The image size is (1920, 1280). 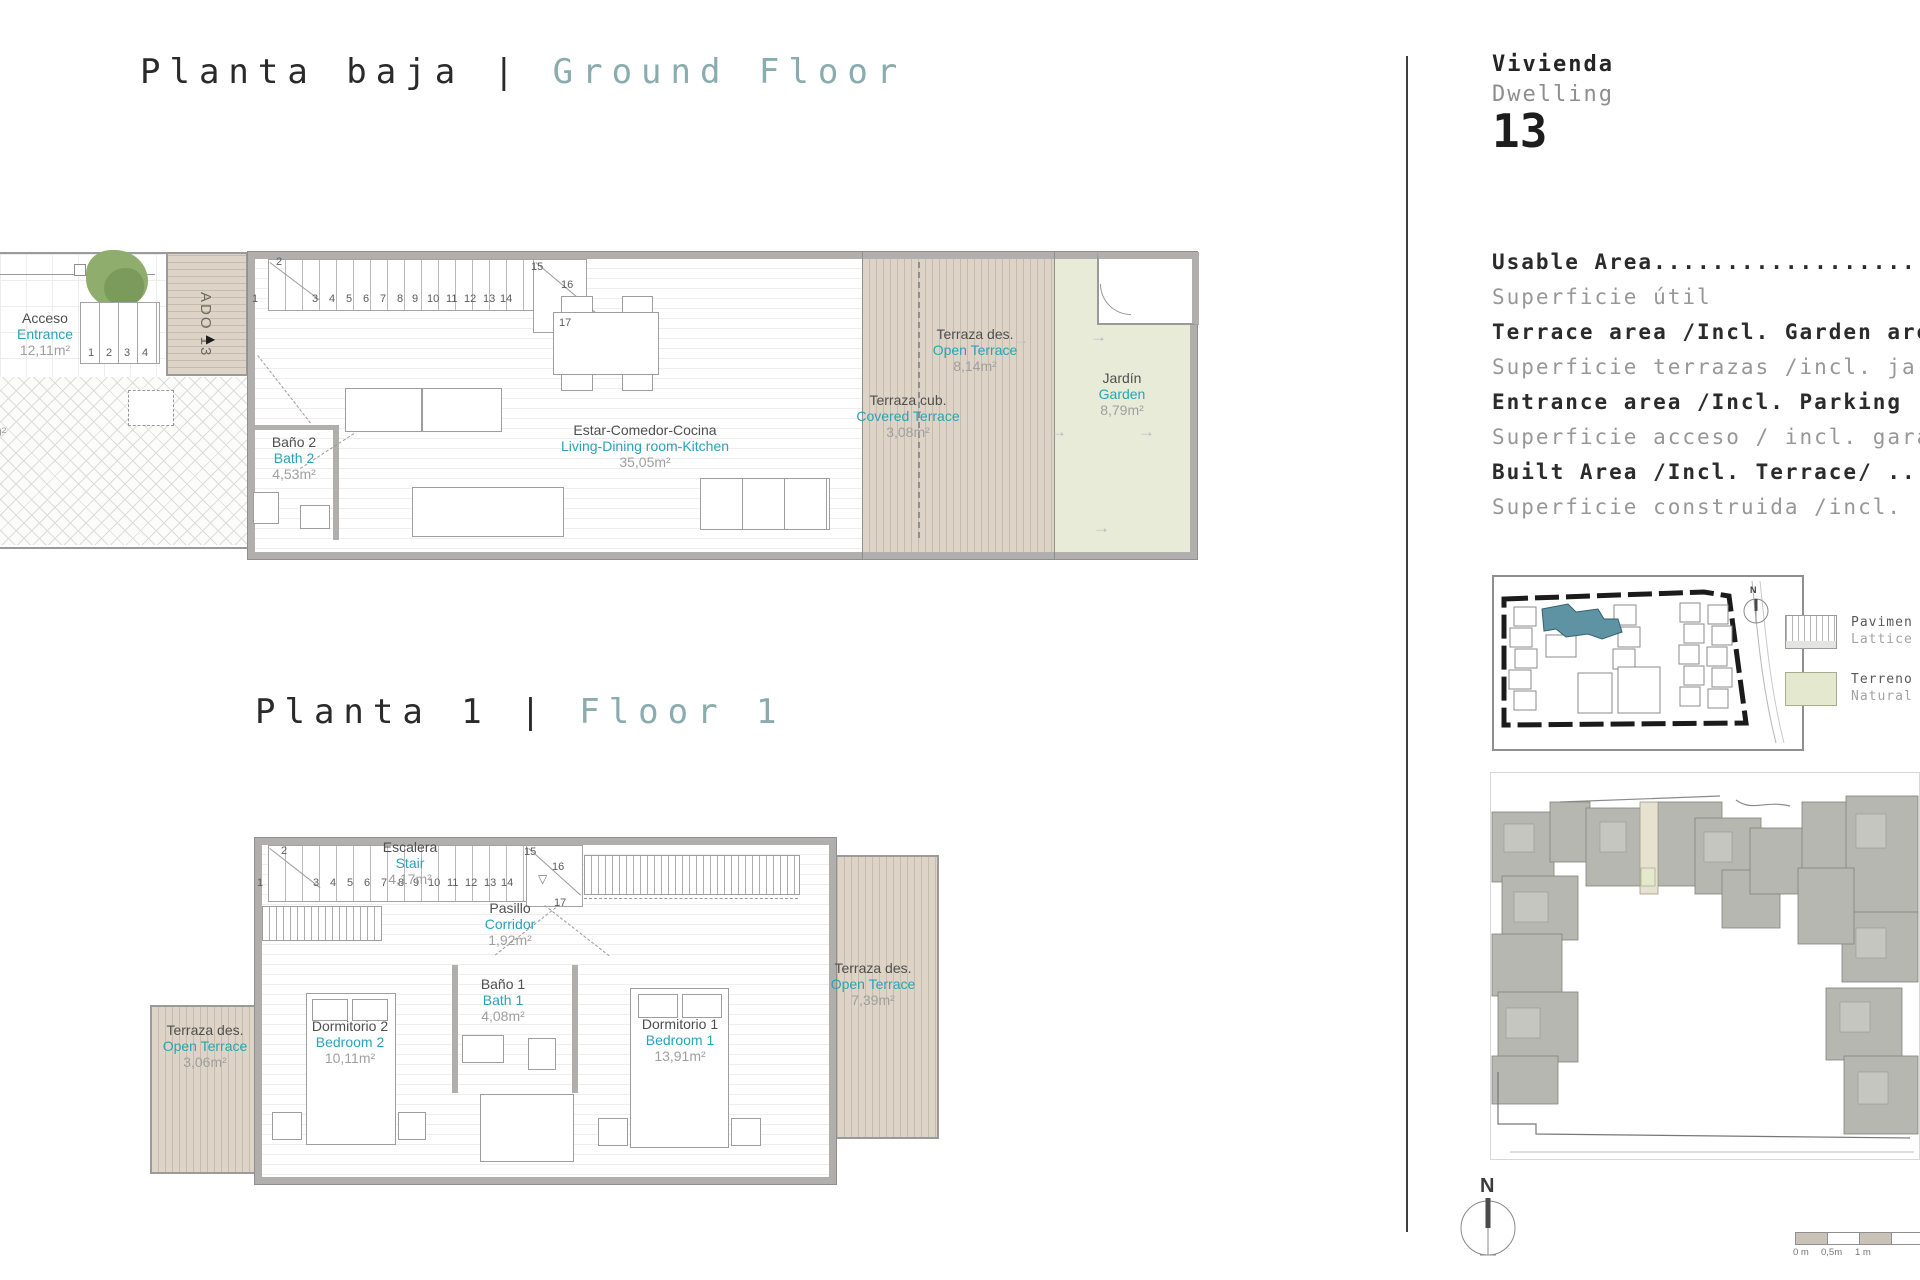 I want to click on toilet, so click(x=542, y=1054).